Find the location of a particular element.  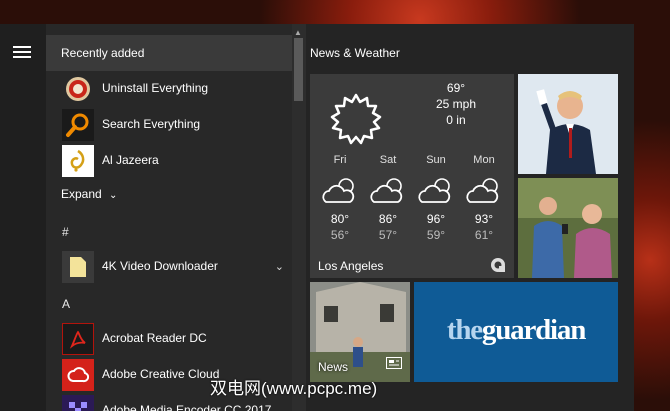

section-letter-hash: # is located at coordinates (65, 232).